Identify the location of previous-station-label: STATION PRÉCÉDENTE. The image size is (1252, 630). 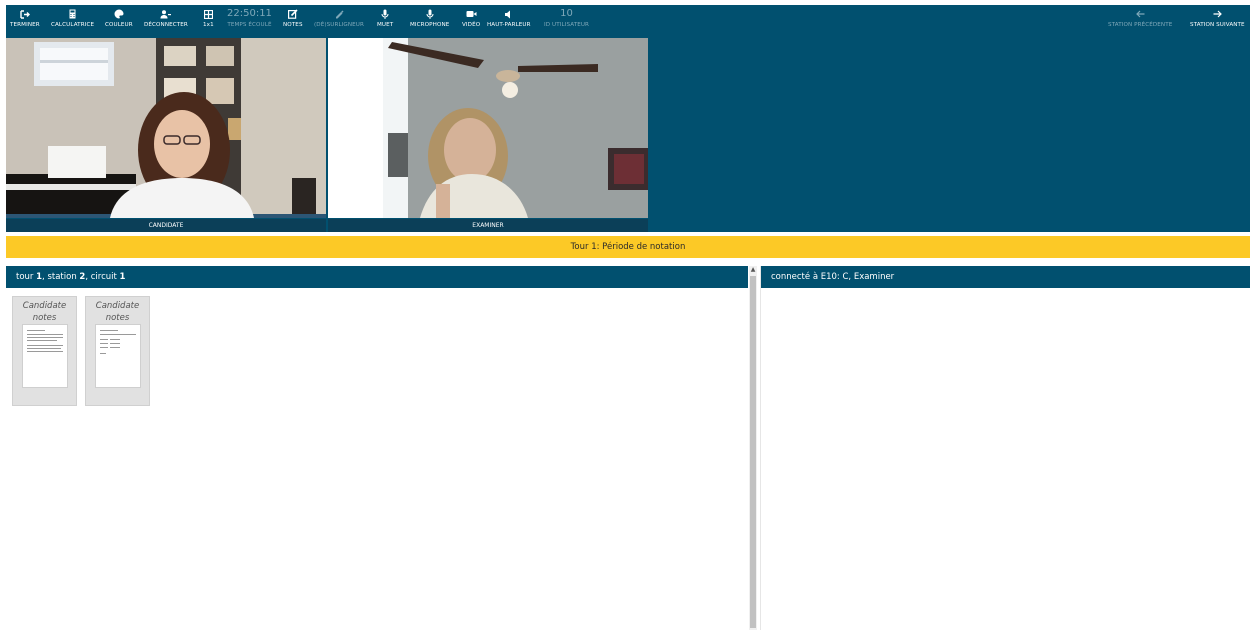
(1140, 25).